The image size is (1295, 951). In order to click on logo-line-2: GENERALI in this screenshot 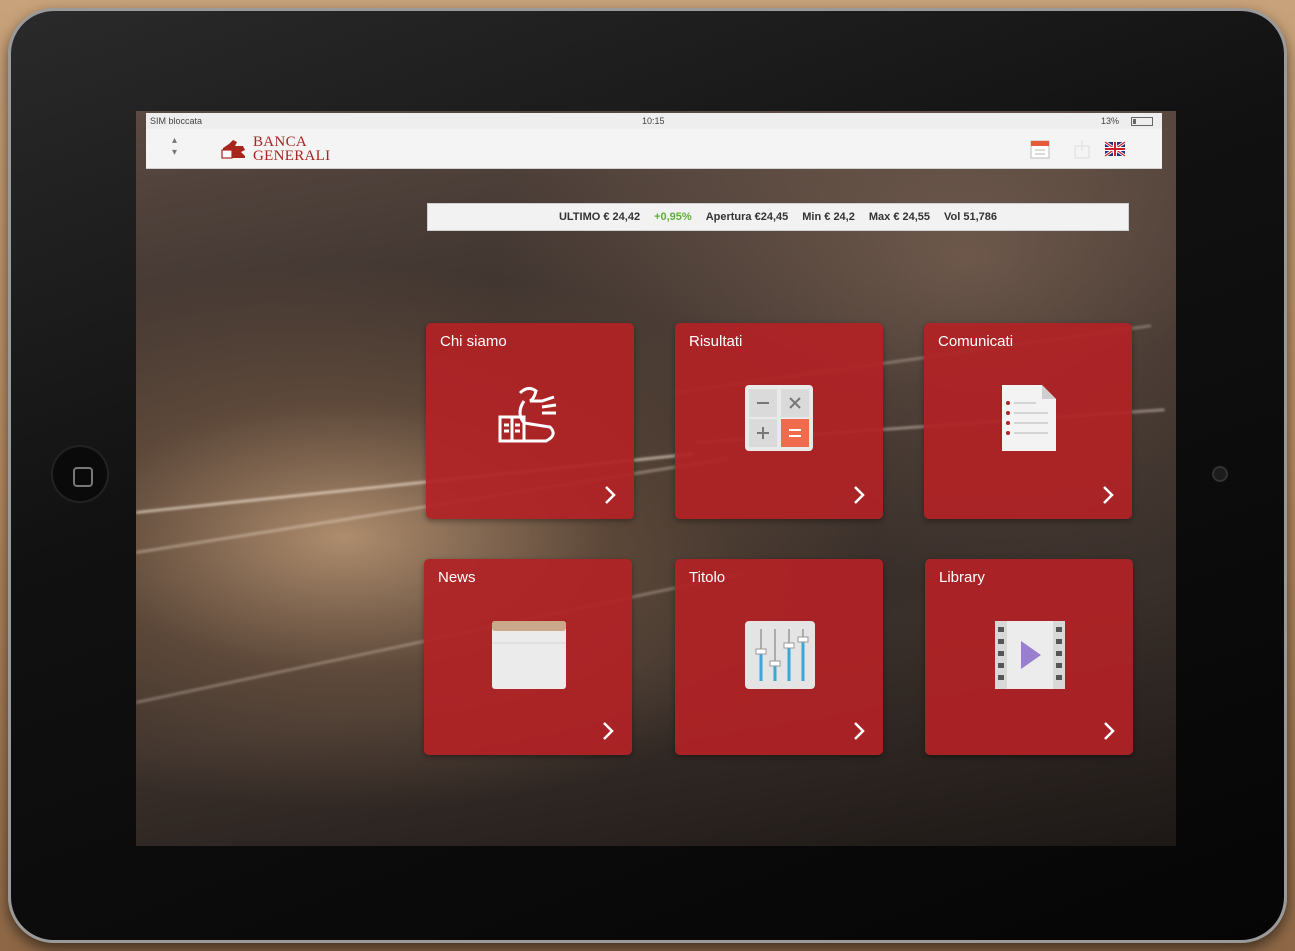, I will do `click(292, 156)`.